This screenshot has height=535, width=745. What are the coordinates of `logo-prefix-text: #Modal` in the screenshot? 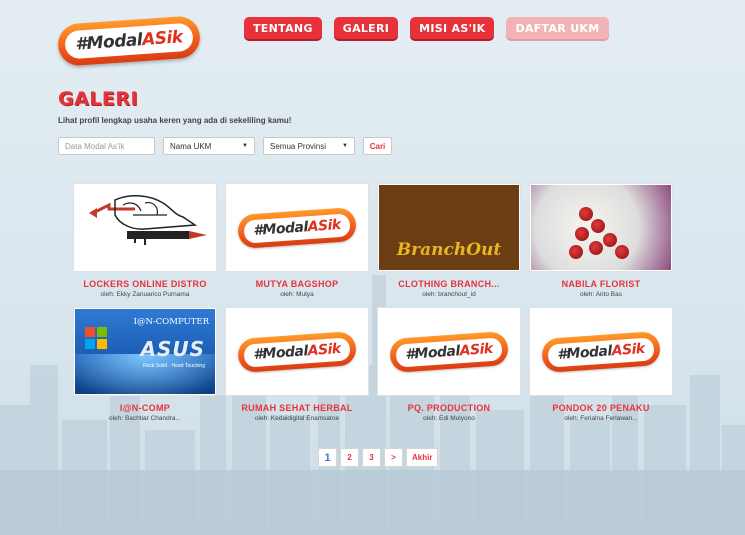 It's located at (108, 42).